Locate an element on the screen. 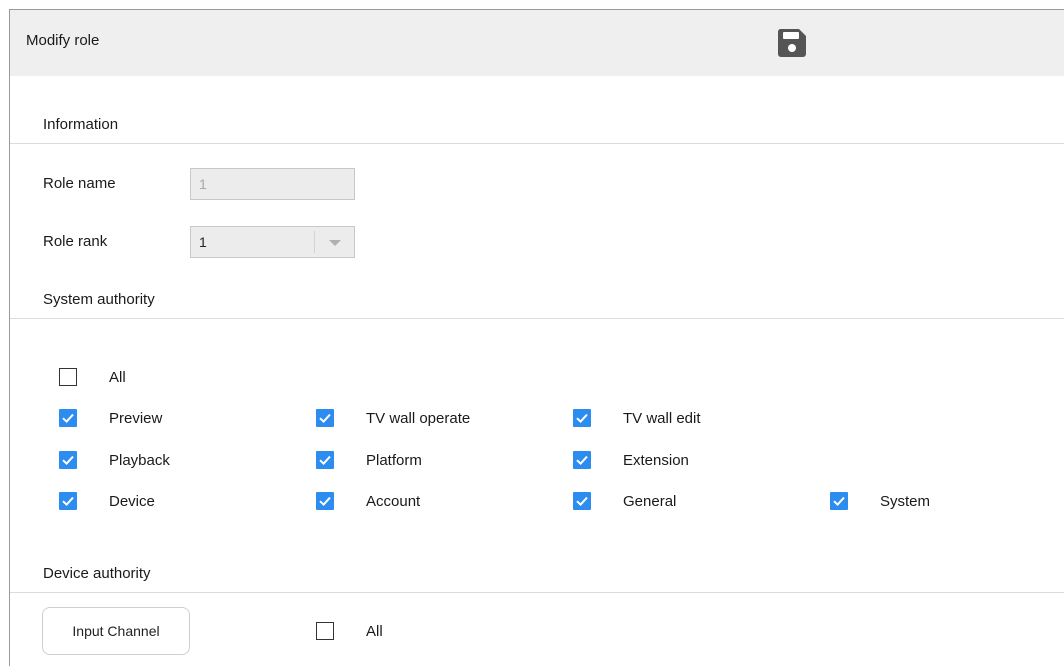 Image resolution: width=1064 pixels, height=666 pixels. checkbox-label: General is located at coordinates (650, 501).